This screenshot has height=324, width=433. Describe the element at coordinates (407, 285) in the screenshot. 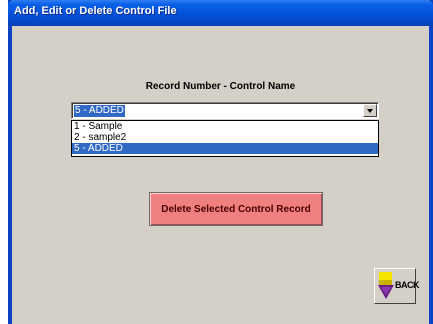

I see `back-button-label: BACK` at that location.